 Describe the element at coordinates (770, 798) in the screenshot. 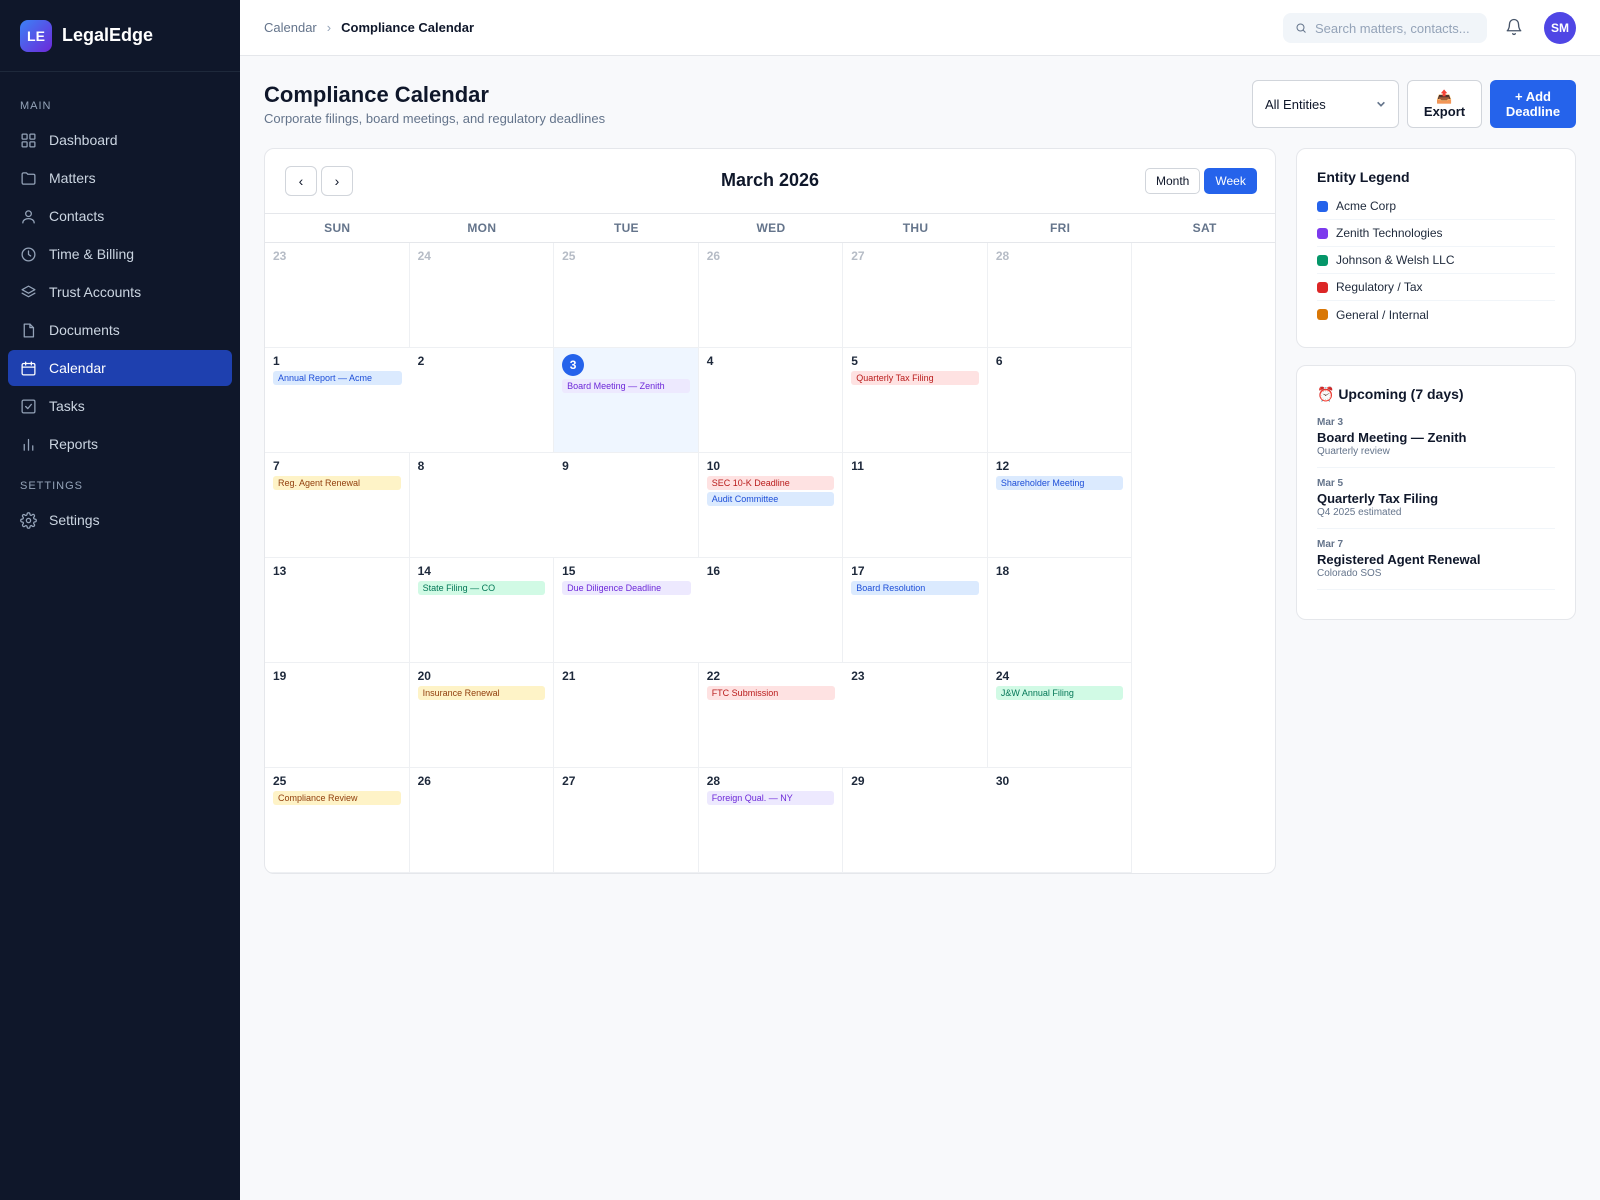

I see `calendar-event: Foreign Qual. — NY` at that location.